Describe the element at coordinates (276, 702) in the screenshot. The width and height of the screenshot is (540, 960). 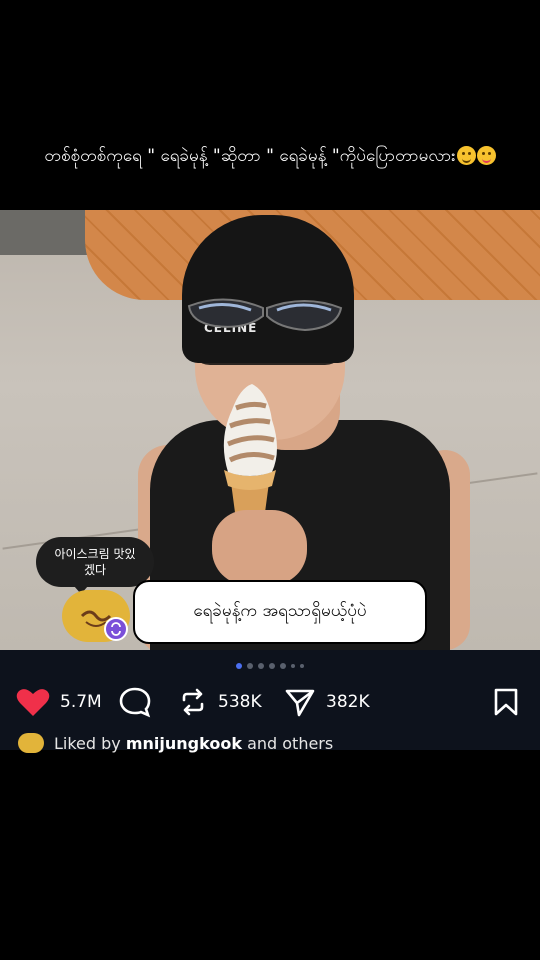
I see `action-row: 5.7M 538K 382K` at that location.